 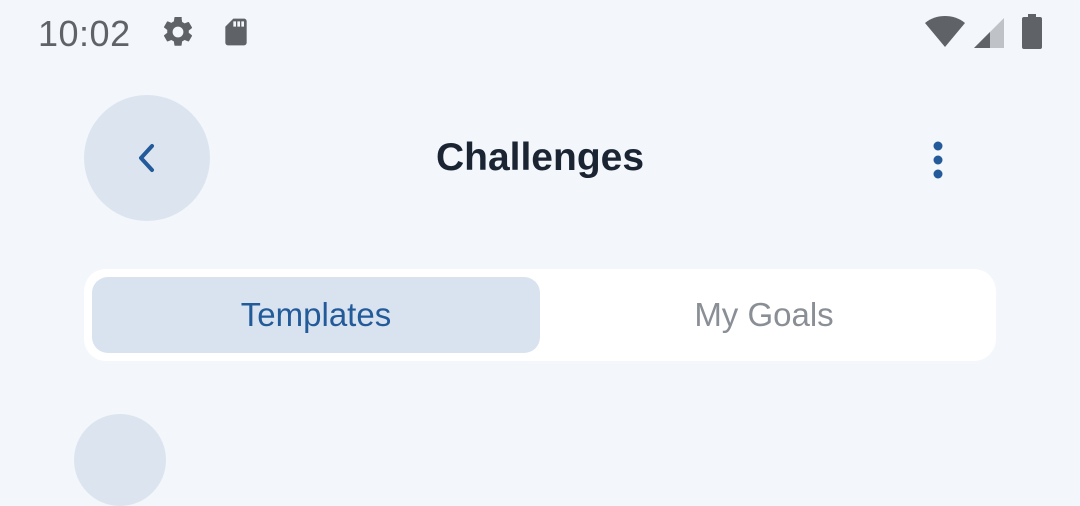 What do you see at coordinates (540, 34) in the screenshot?
I see `status-bar: 10:02` at bounding box center [540, 34].